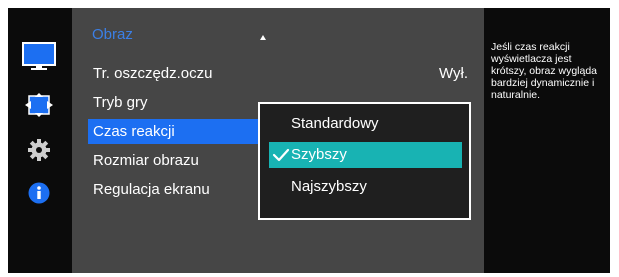 The width and height of the screenshot is (619, 277). I want to click on option-label: Szybszy, so click(319, 154).